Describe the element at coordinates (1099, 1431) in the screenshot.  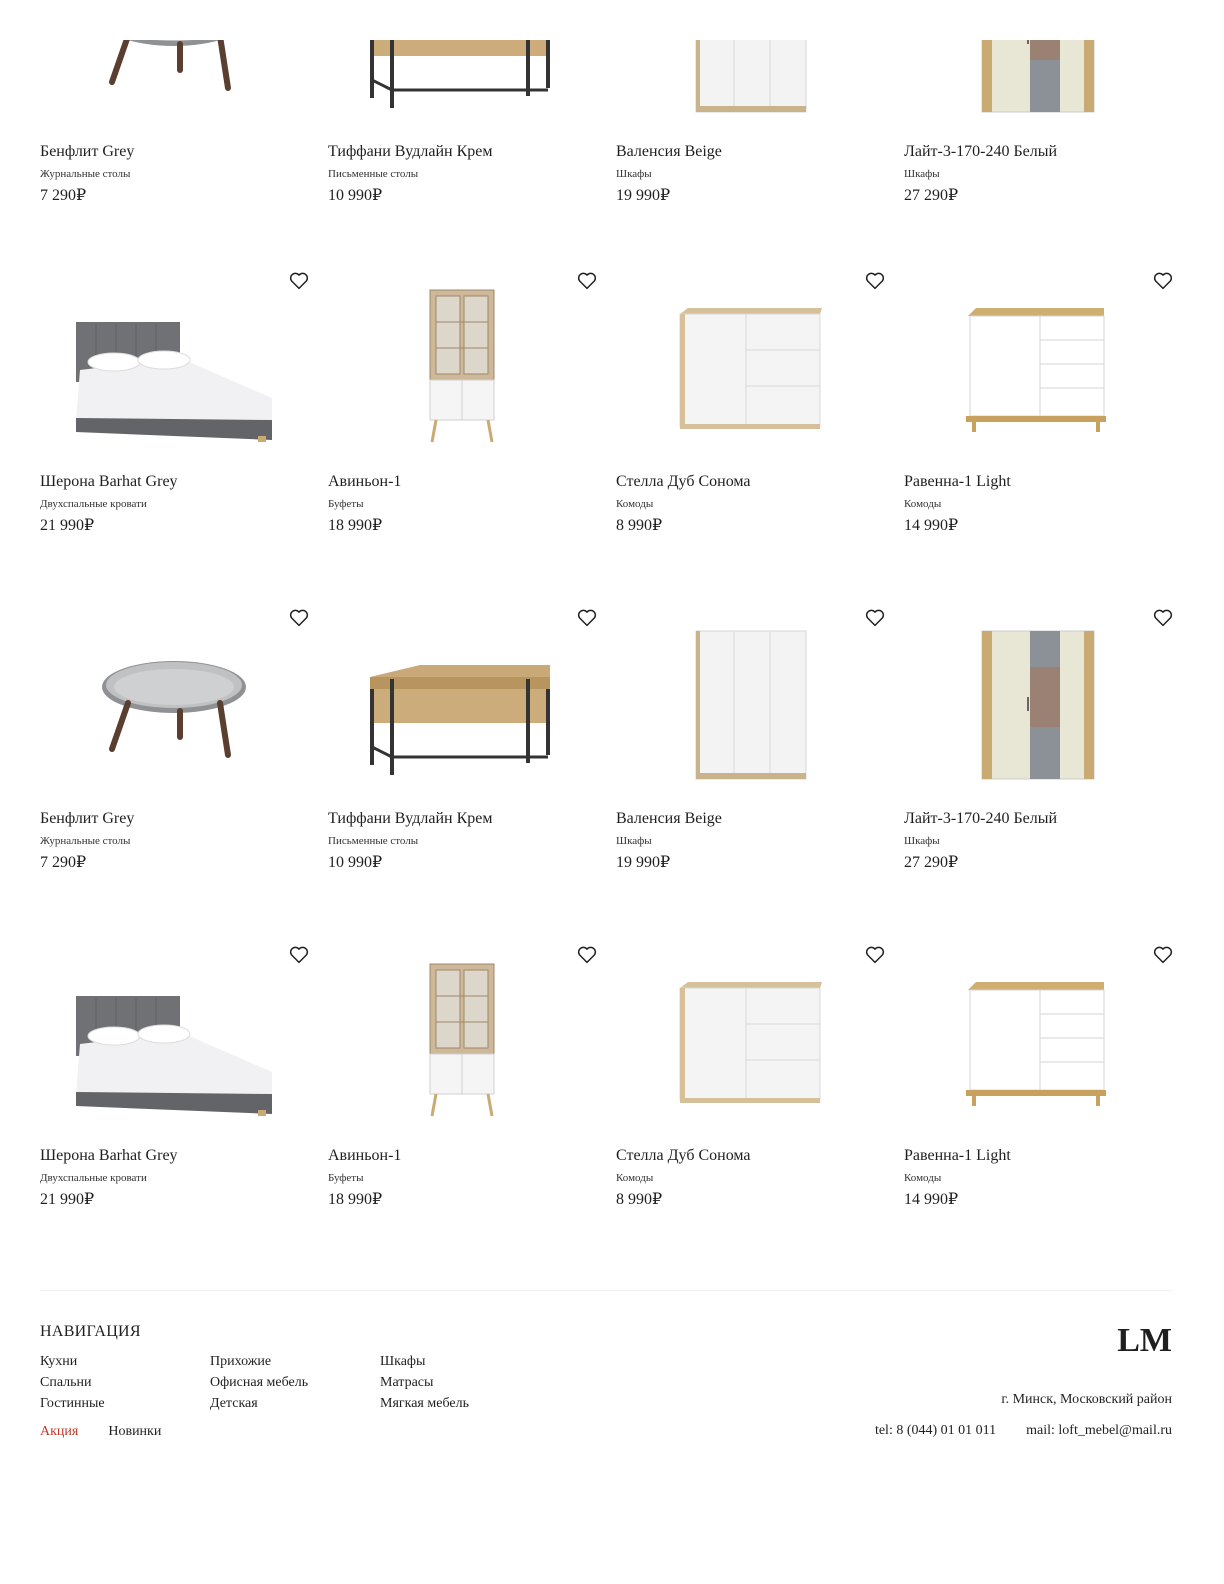
I see `footer-email: mail: loft_mebel@mail.ru` at that location.